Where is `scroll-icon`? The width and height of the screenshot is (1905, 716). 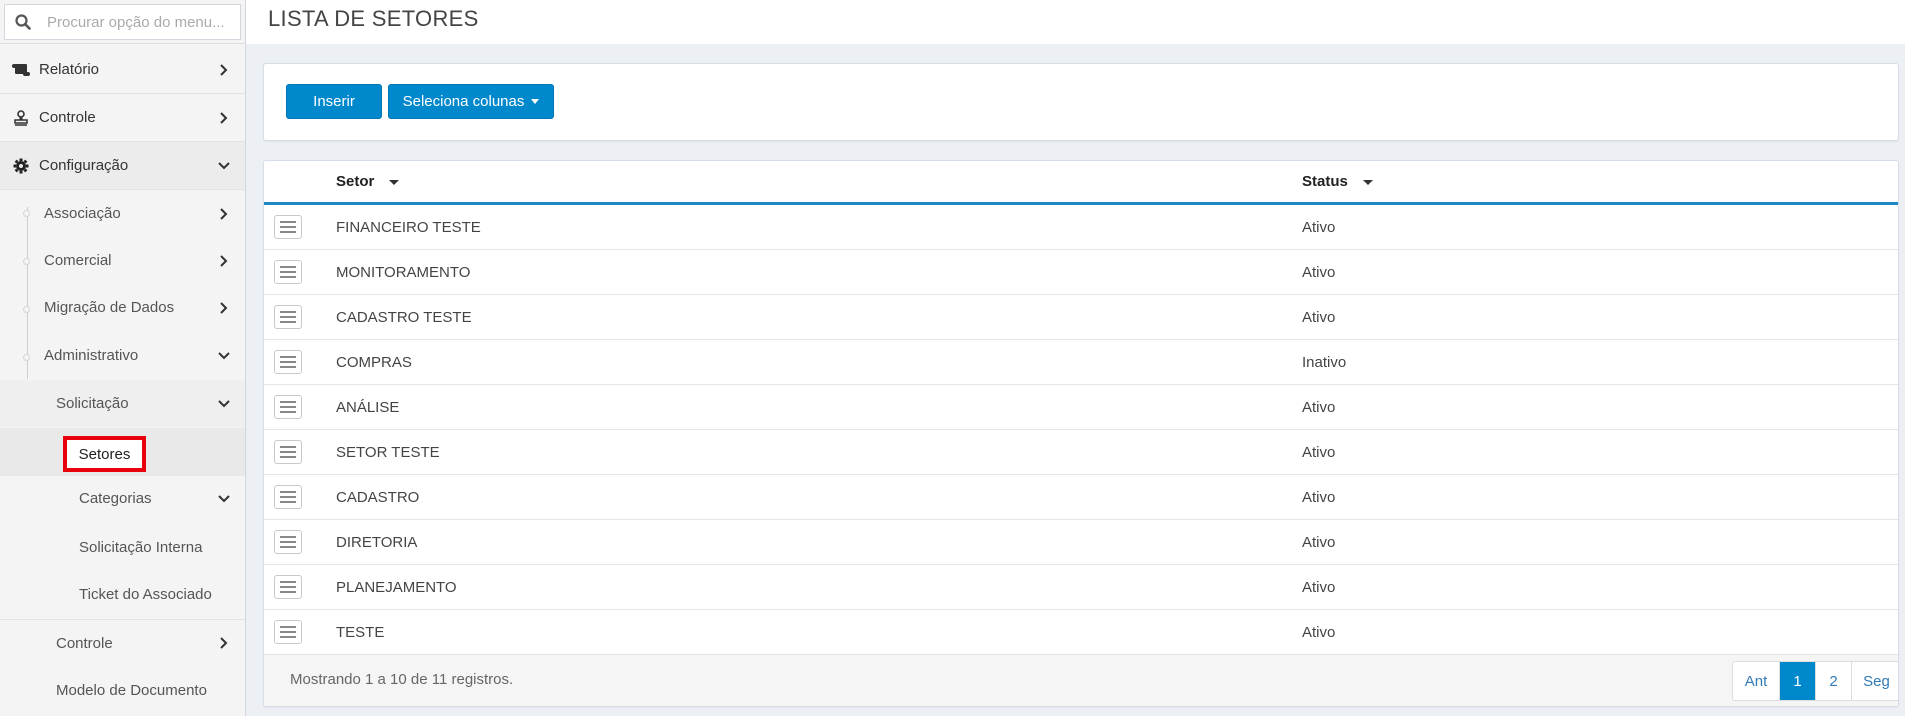 scroll-icon is located at coordinates (21, 70).